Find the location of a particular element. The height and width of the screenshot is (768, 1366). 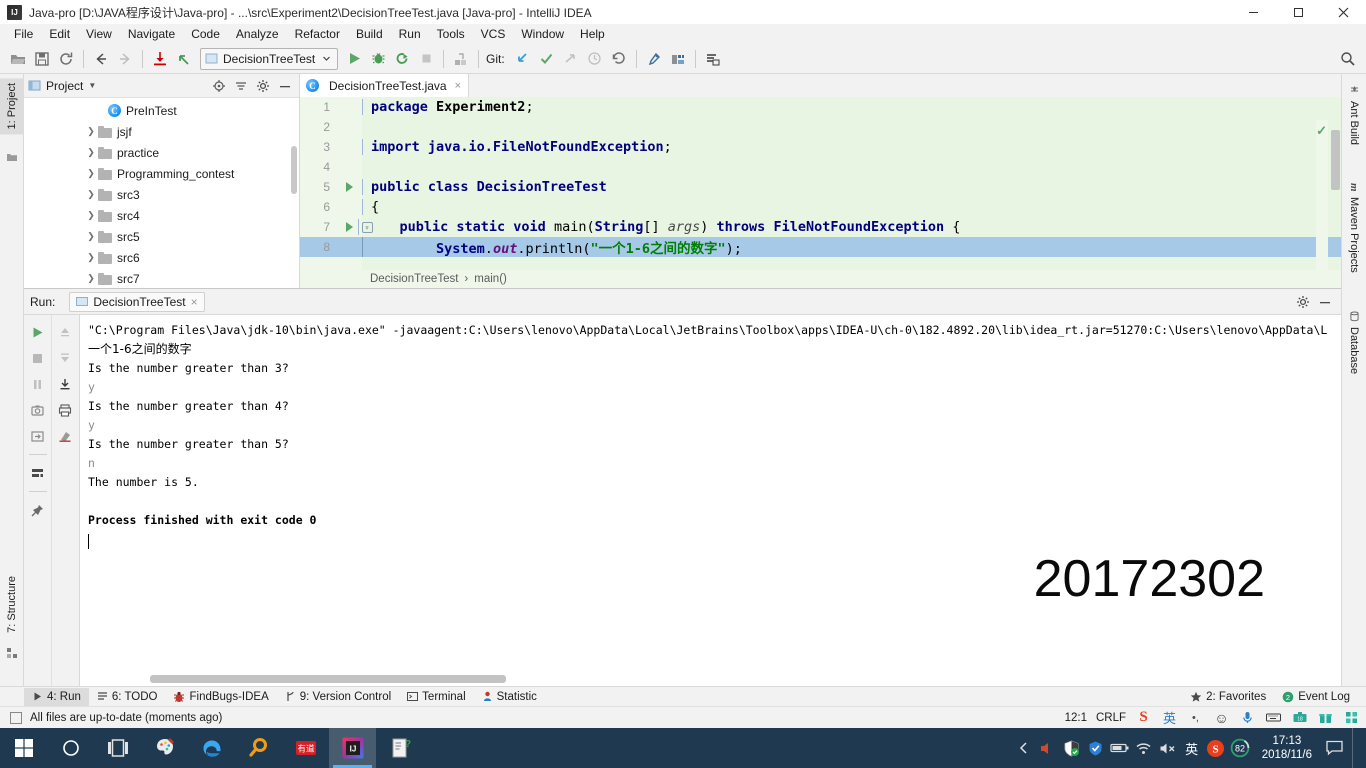

gear-icon is located at coordinates (263, 86).